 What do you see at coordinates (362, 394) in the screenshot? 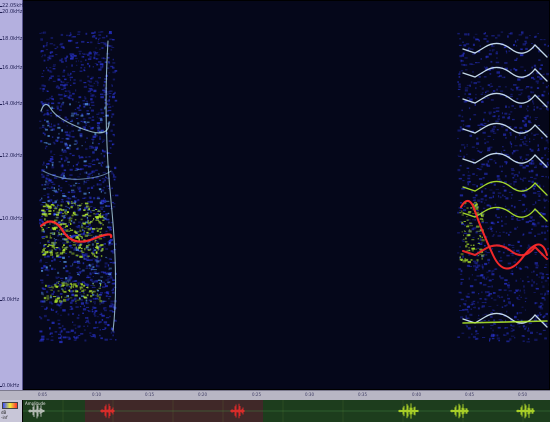
I see `time-label: 0:35` at bounding box center [362, 394].